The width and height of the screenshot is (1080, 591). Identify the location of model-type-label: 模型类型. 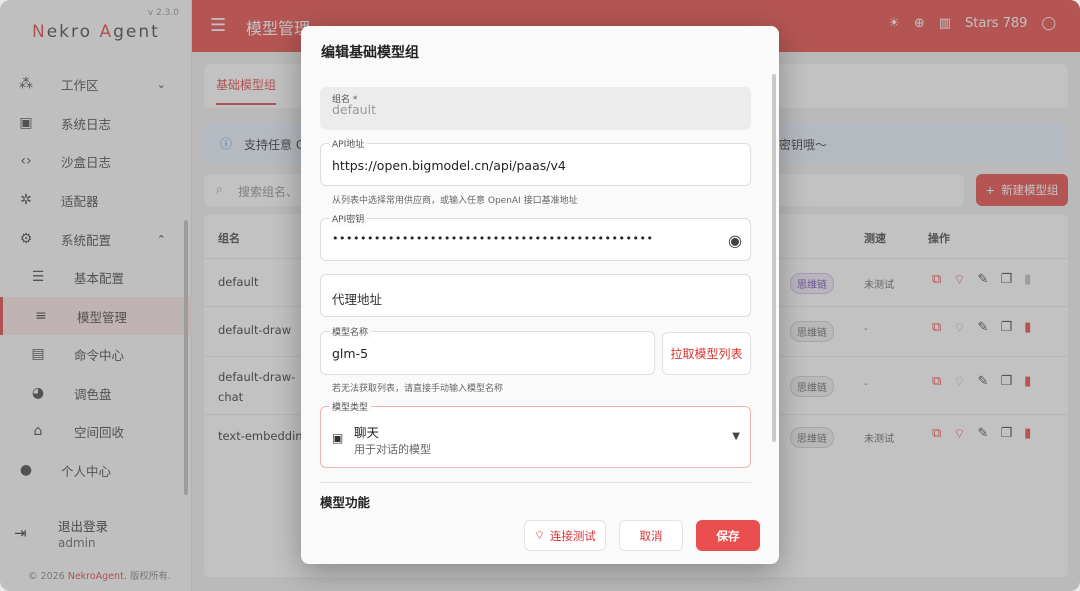
(350, 406).